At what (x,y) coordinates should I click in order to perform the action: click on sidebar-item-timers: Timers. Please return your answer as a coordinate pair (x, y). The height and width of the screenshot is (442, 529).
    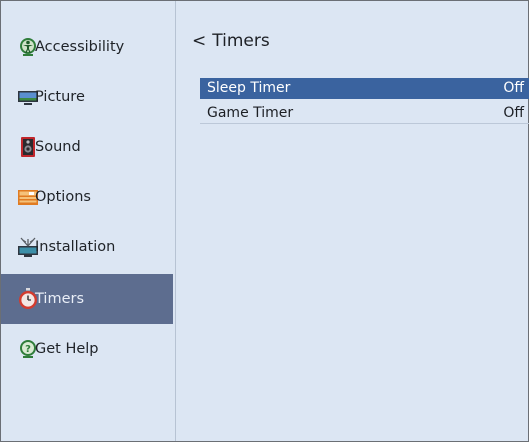
    Looking at the image, I should click on (87, 299).